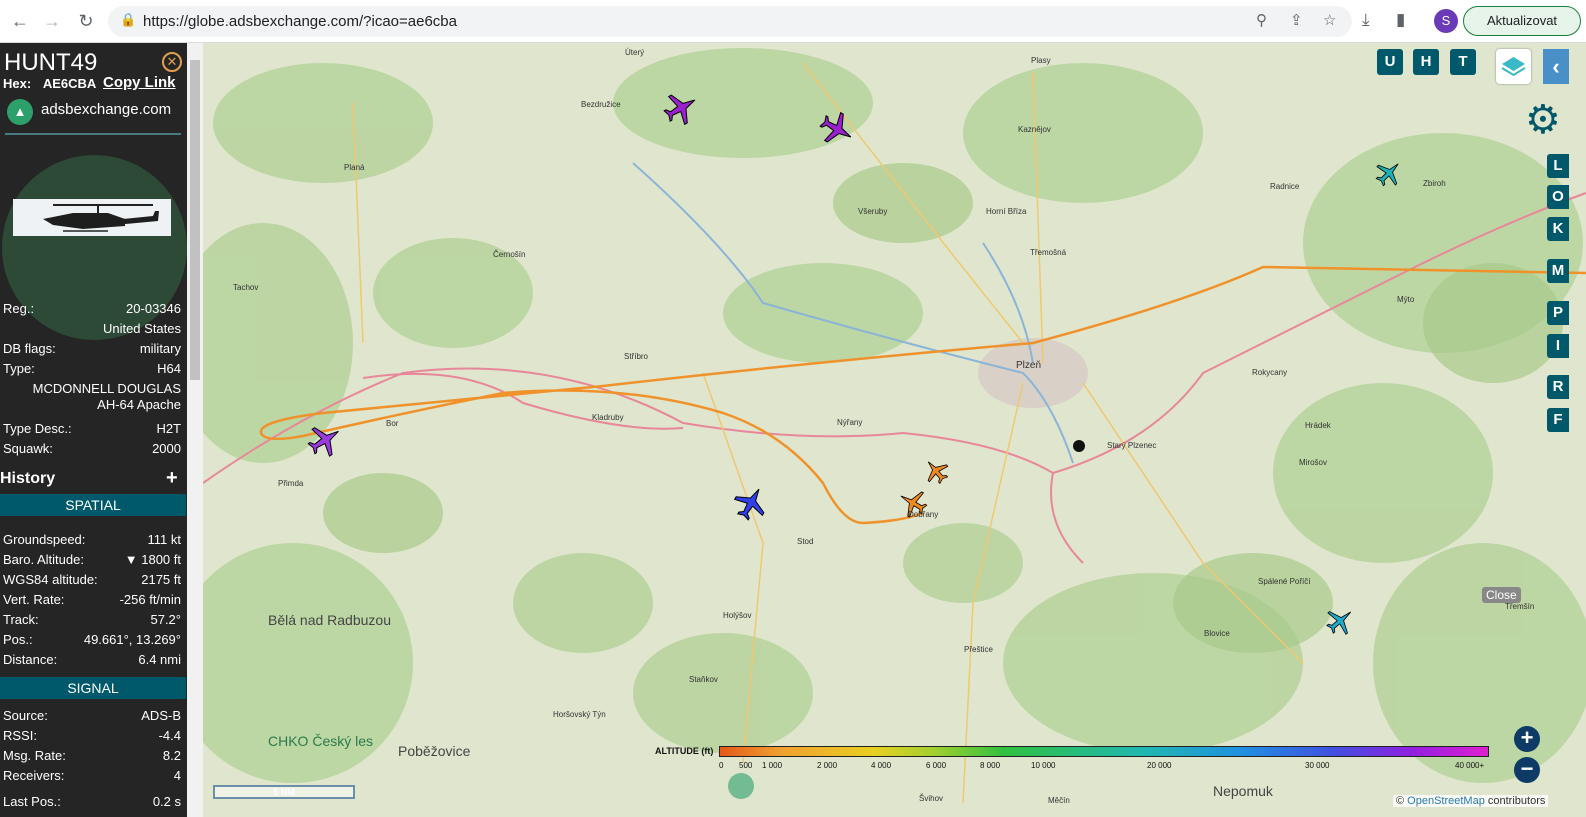 The height and width of the screenshot is (817, 1586). What do you see at coordinates (1446, 21) in the screenshot?
I see `profile-avatar: S` at bounding box center [1446, 21].